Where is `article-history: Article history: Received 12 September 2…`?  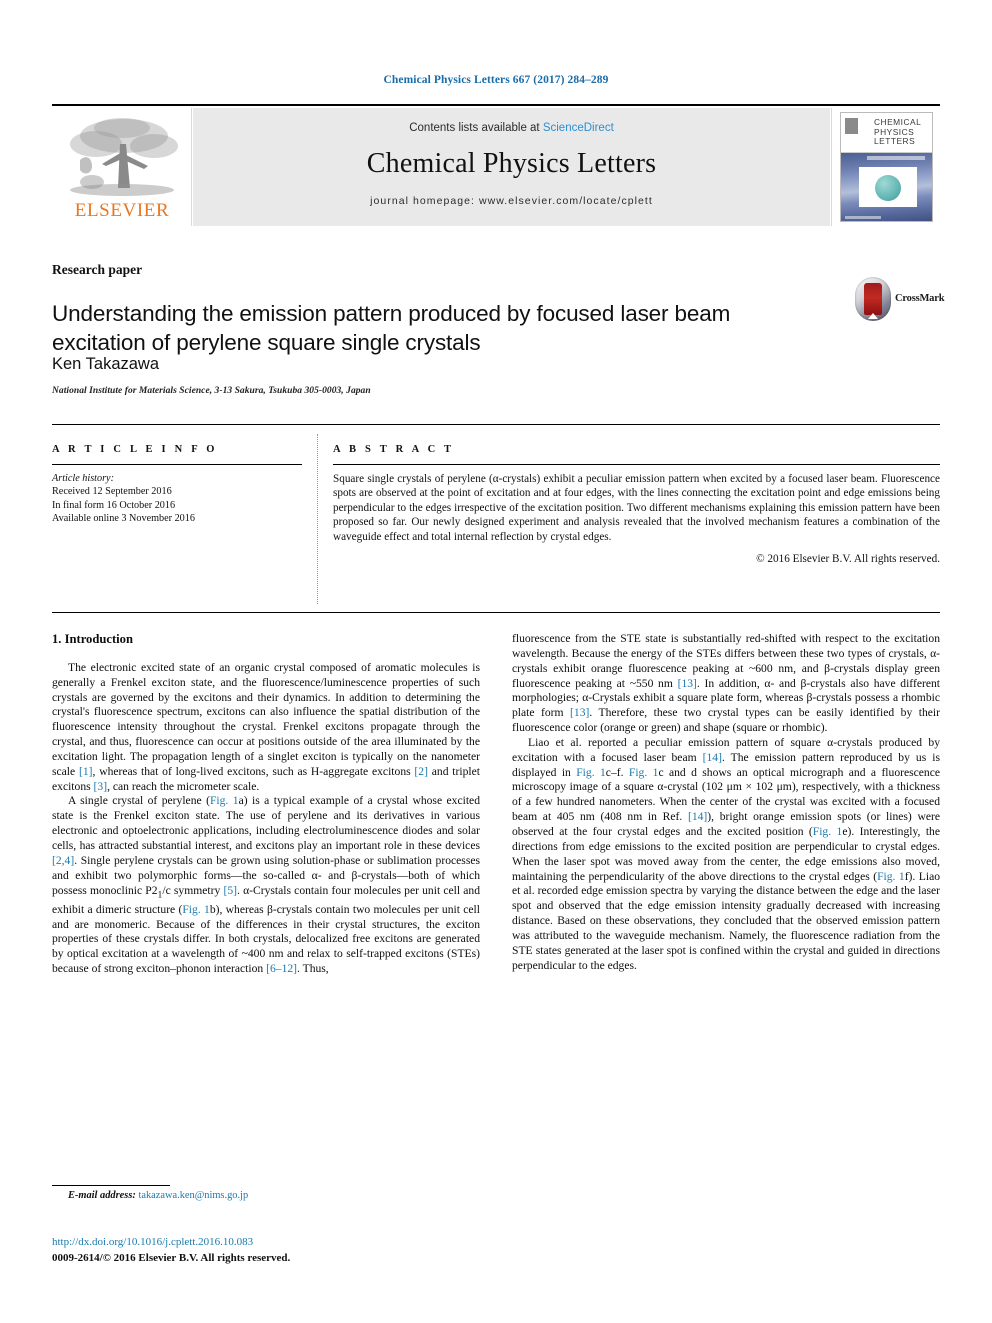
article-history: Article history: Received 12 September 2… is located at coordinates (177, 499).